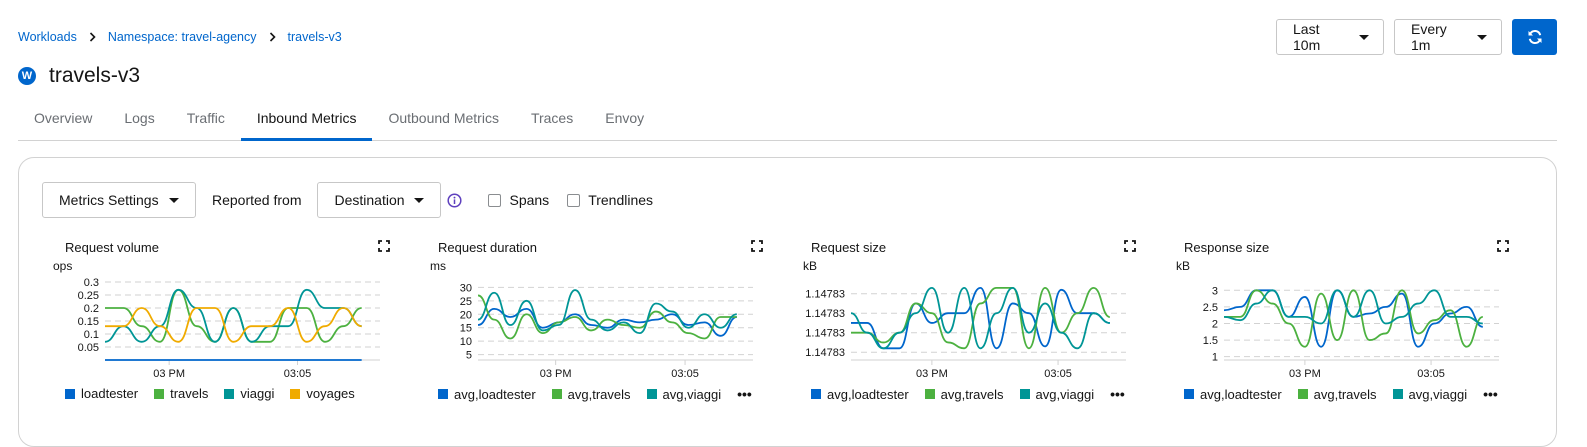  Describe the element at coordinates (189, 393) in the screenshot. I see `legend-label: travels` at that location.